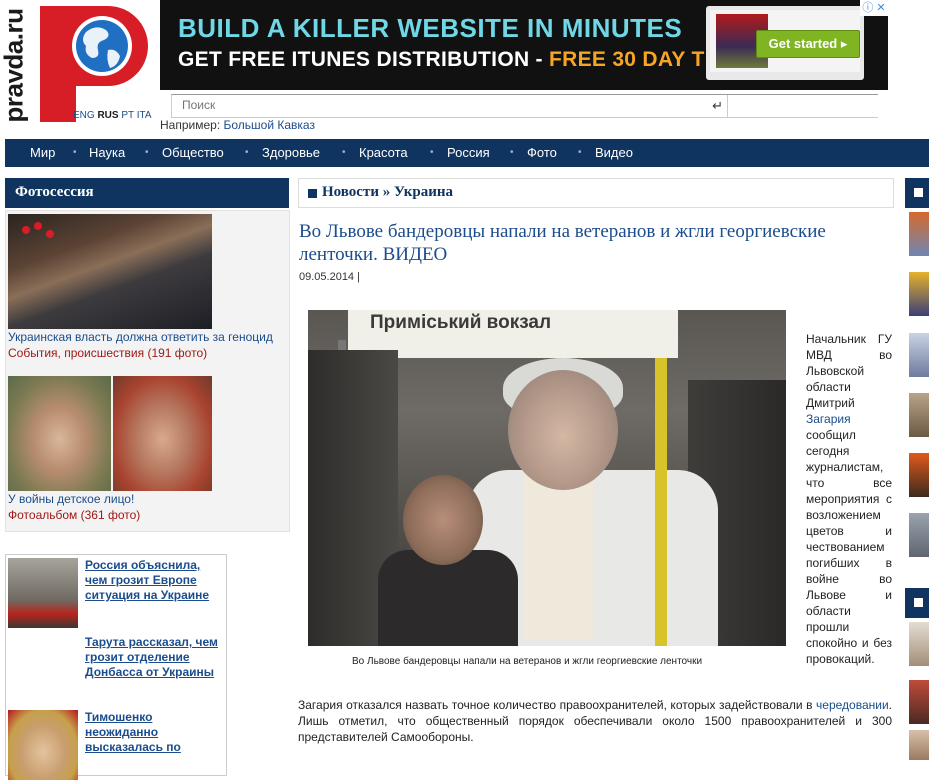  Describe the element at coordinates (329, 277) in the screenshot. I see `article-date: 09.05.2014 |` at that location.